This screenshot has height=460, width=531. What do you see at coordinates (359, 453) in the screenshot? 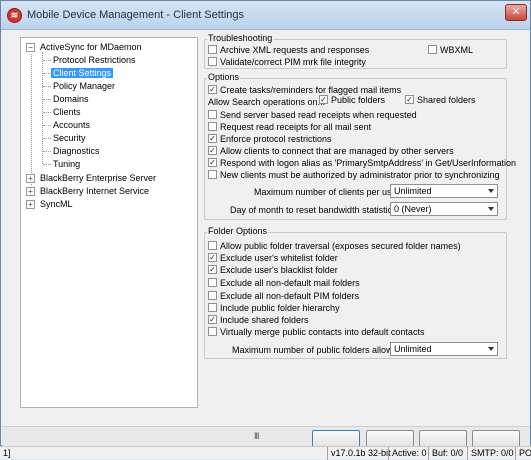
I see `status-version: v17.0.1b 32-bit` at bounding box center [359, 453].